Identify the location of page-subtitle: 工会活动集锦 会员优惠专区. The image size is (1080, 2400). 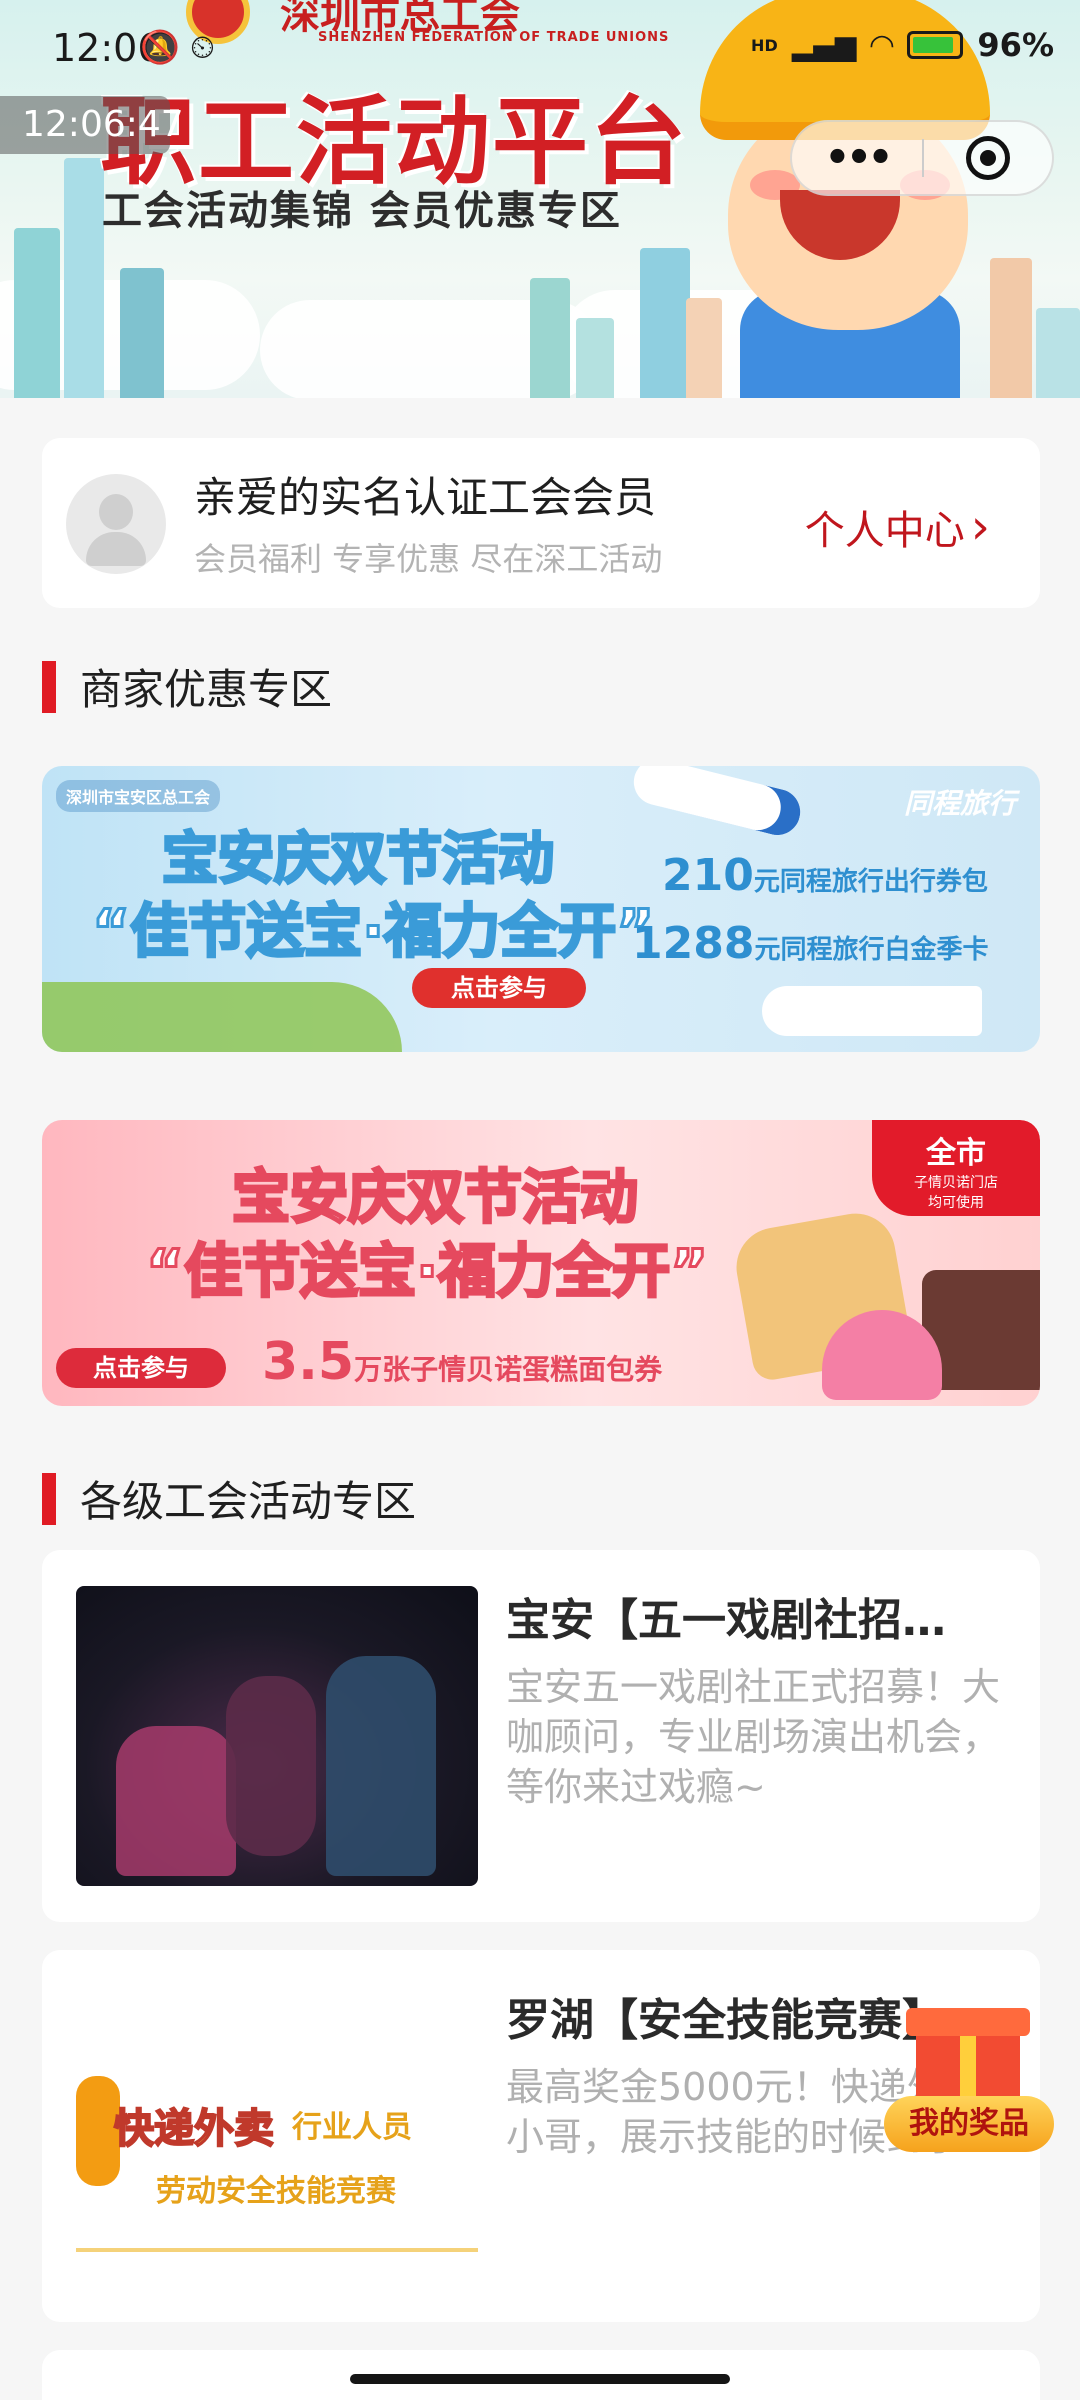
(362, 211).